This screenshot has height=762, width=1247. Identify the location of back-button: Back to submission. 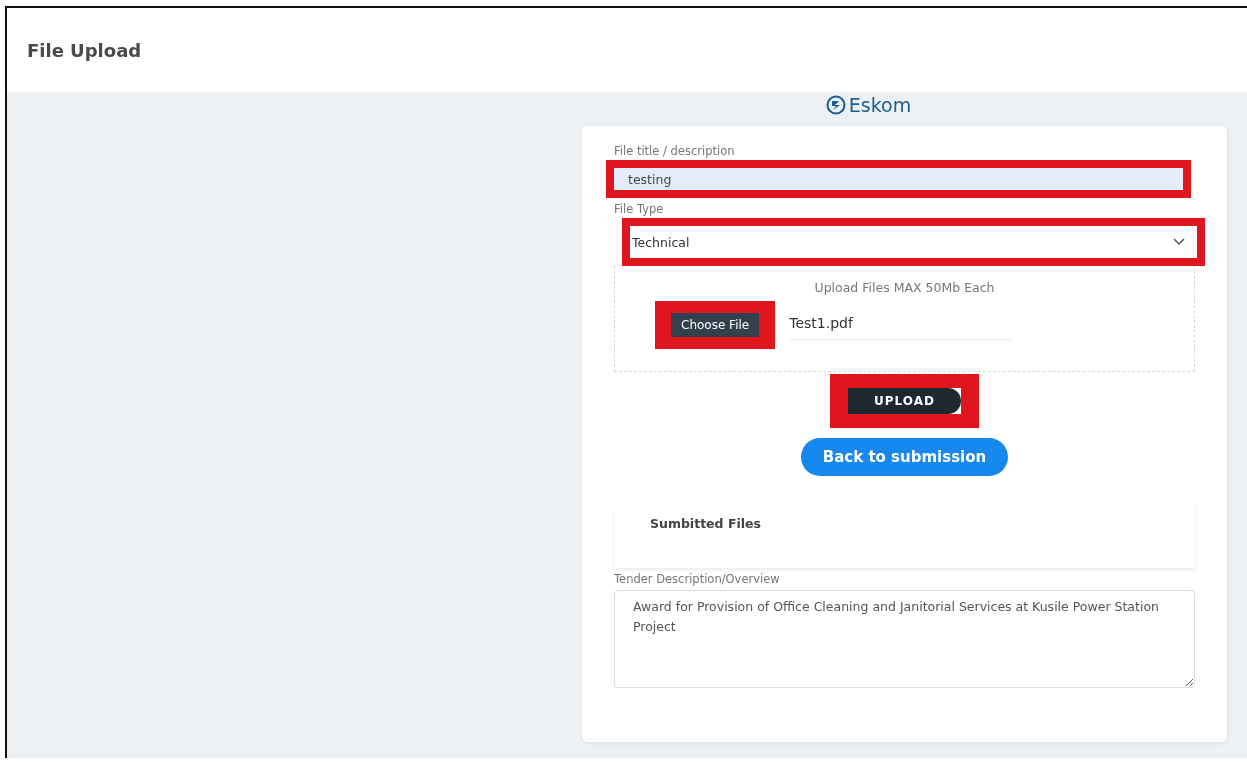
(904, 457).